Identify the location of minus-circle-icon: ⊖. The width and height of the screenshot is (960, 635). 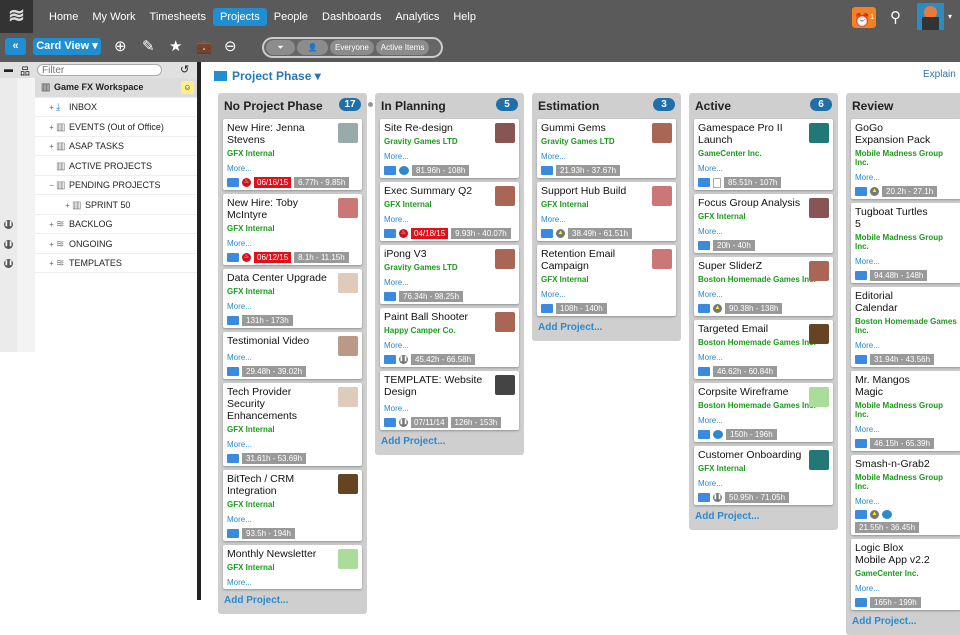
(230, 47).